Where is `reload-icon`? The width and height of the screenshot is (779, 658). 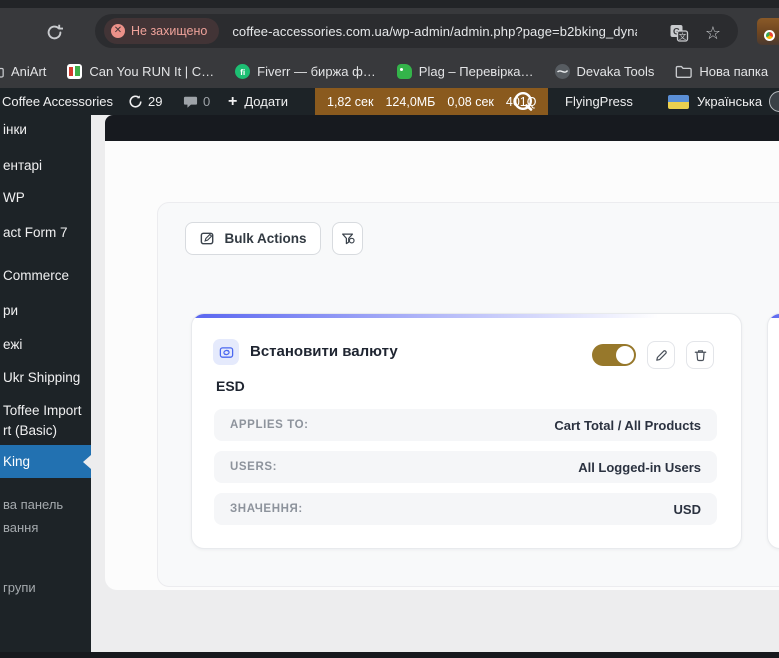
reload-icon is located at coordinates (54, 32).